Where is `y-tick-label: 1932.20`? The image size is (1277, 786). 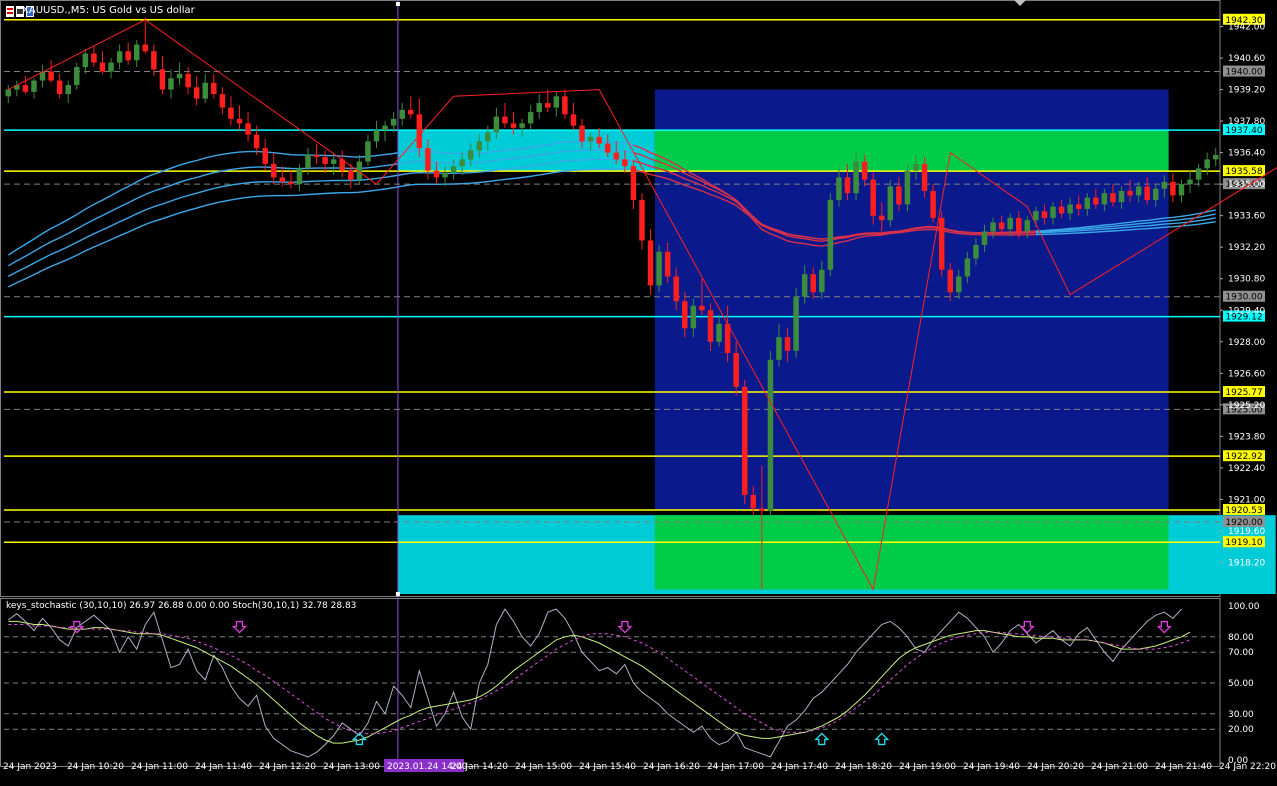
y-tick-label: 1932.20 is located at coordinates (1246, 248).